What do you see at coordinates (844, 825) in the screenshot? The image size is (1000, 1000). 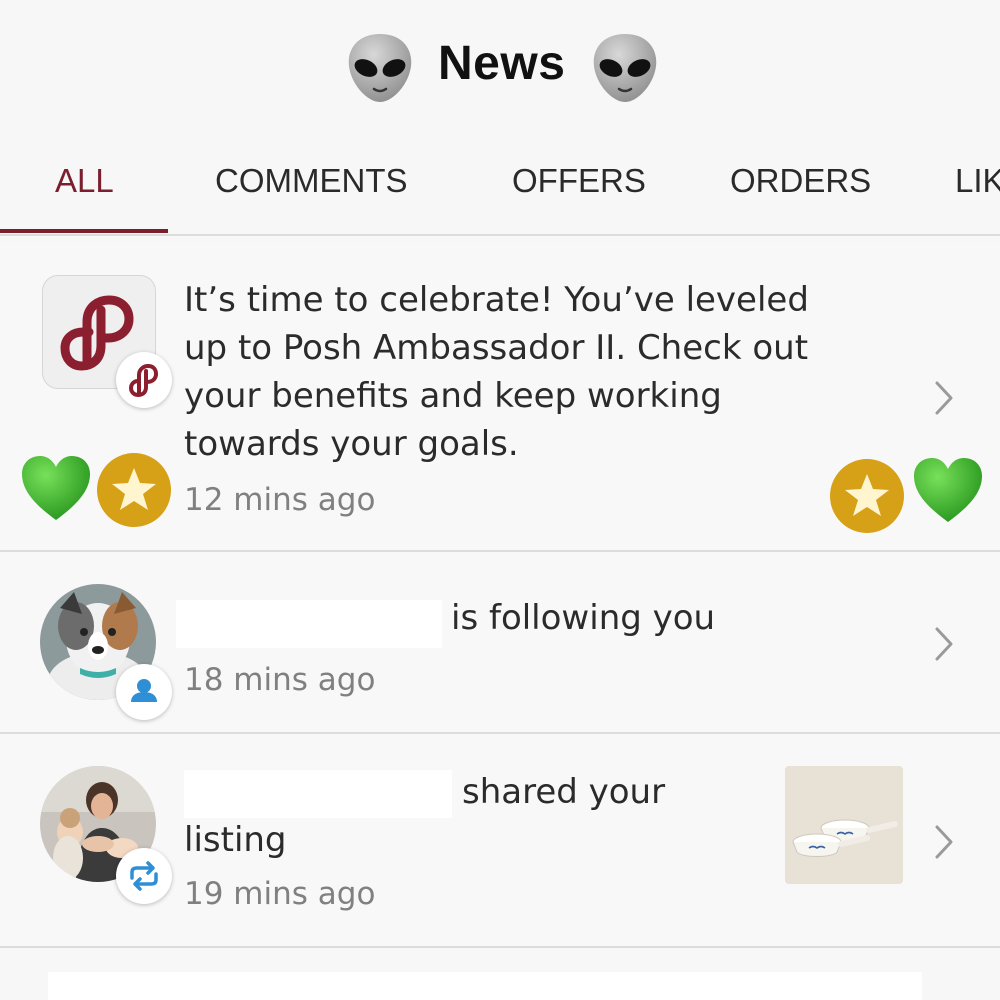 I see `listing-thumbnail` at bounding box center [844, 825].